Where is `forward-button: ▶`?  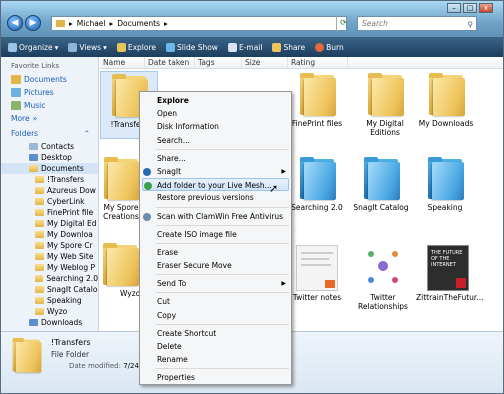
forward-button: ▶ is located at coordinates (33, 23).